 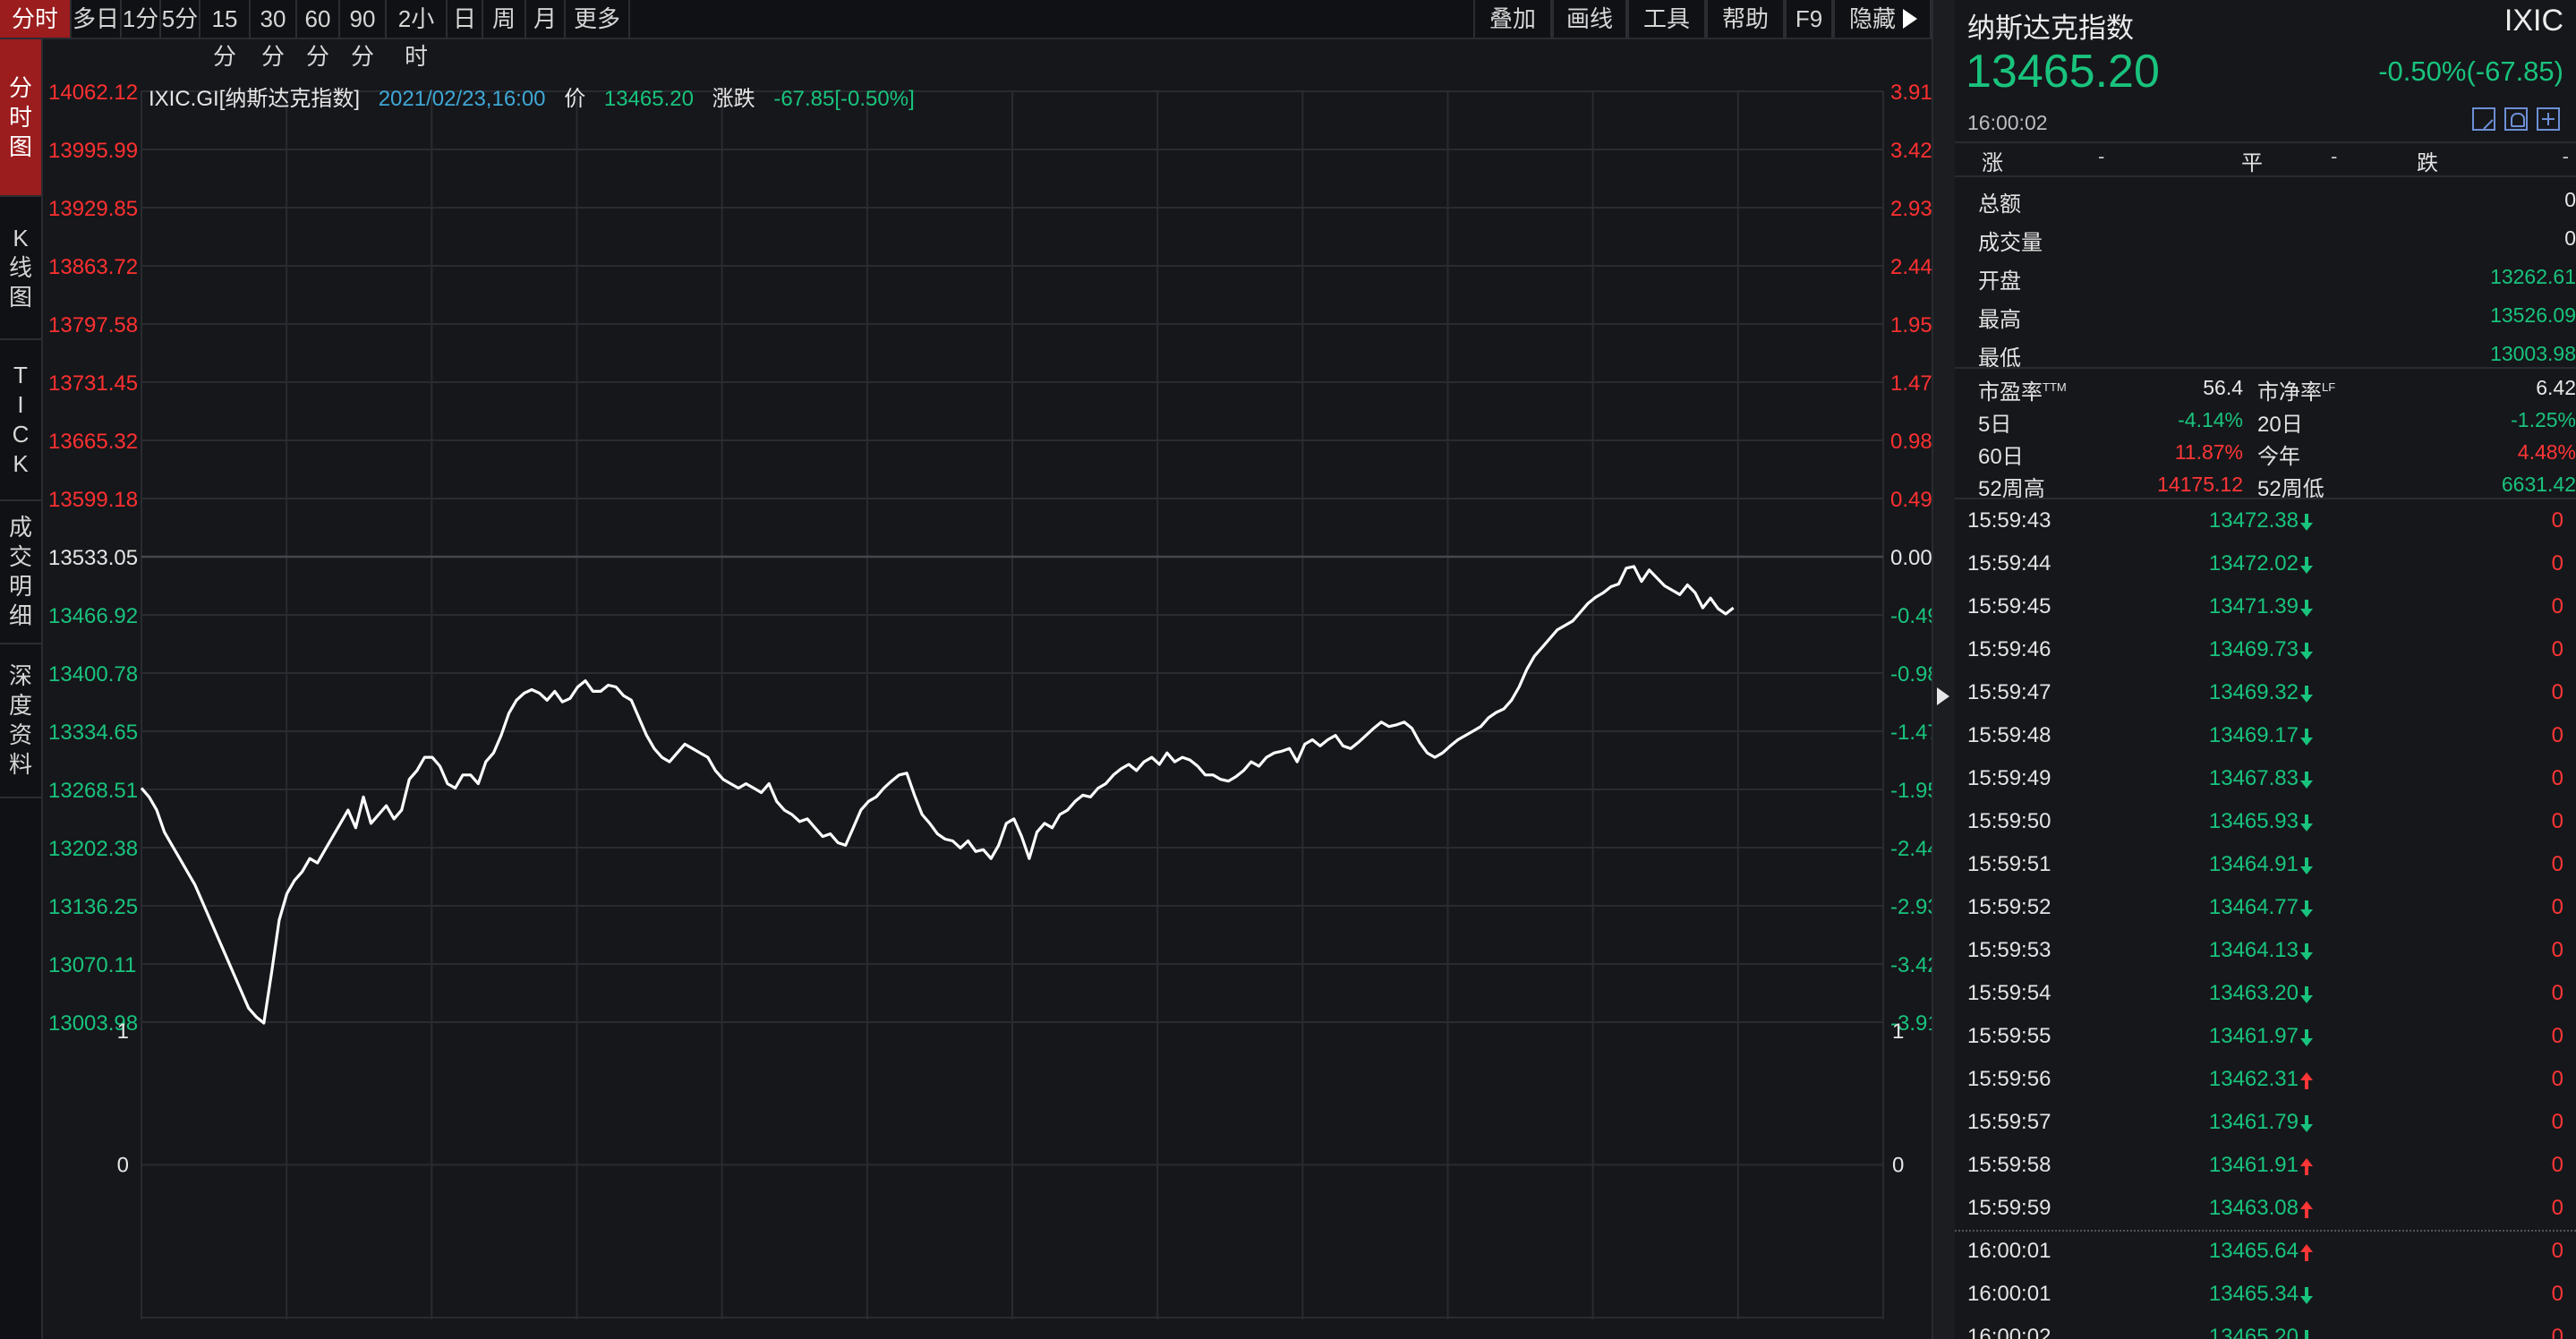 What do you see at coordinates (1911, 733) in the screenshot?
I see `y-tick-right: -1.47%` at bounding box center [1911, 733].